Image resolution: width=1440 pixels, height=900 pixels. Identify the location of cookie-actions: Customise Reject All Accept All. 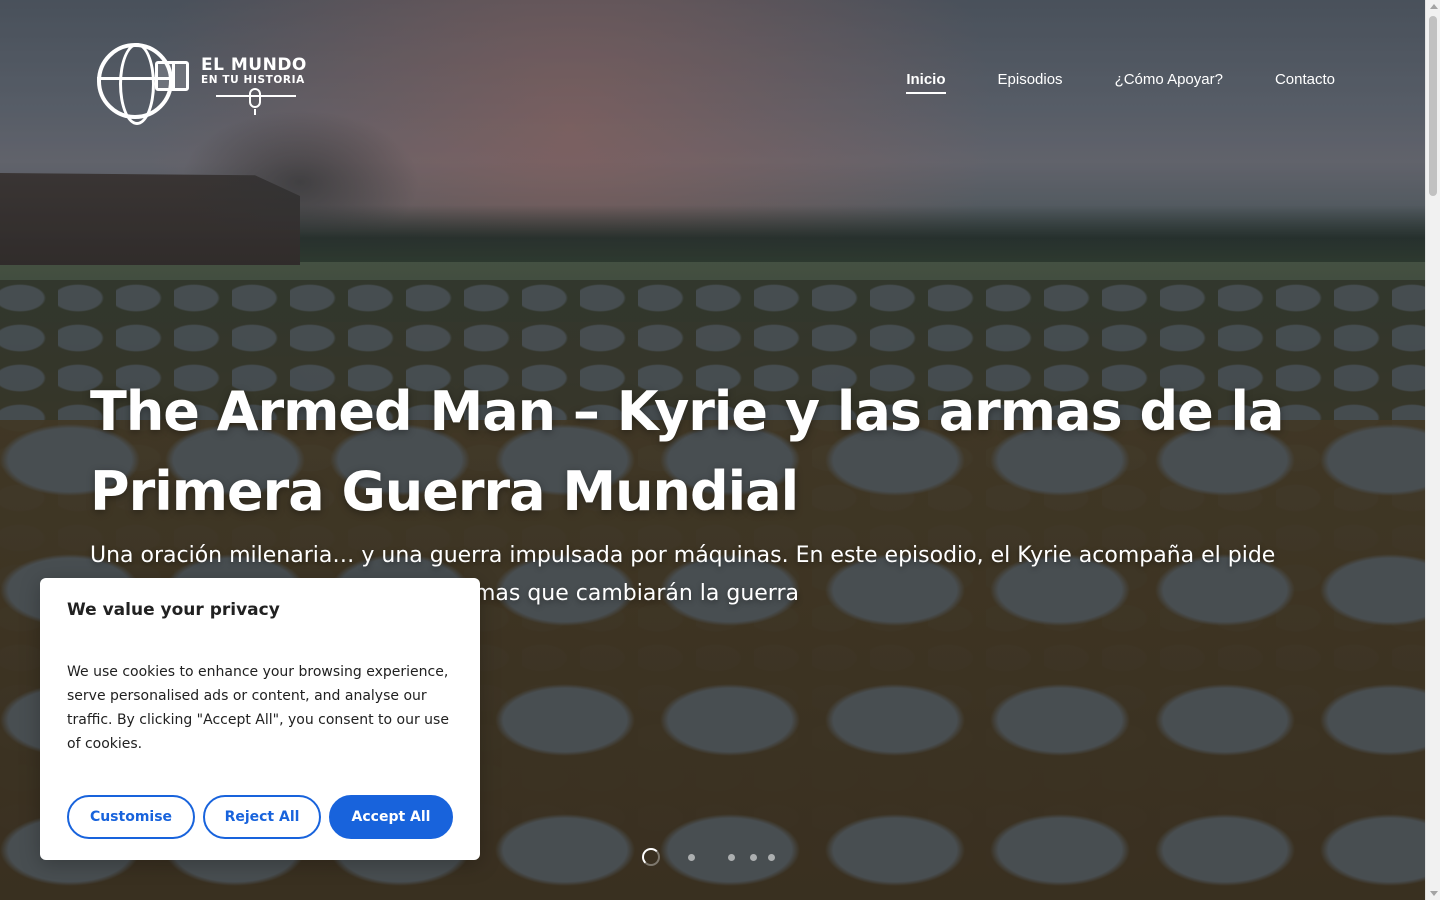
(260, 817).